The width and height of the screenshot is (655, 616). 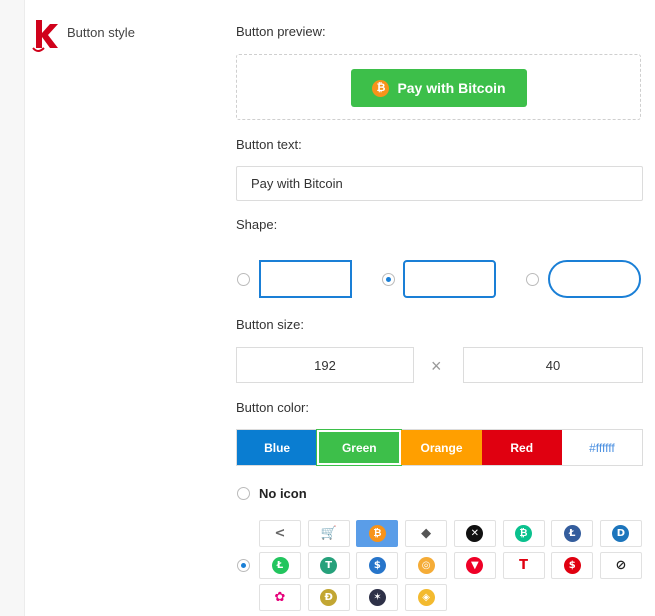 I want to click on icon-option-cosmos: ✶, so click(x=377, y=597).